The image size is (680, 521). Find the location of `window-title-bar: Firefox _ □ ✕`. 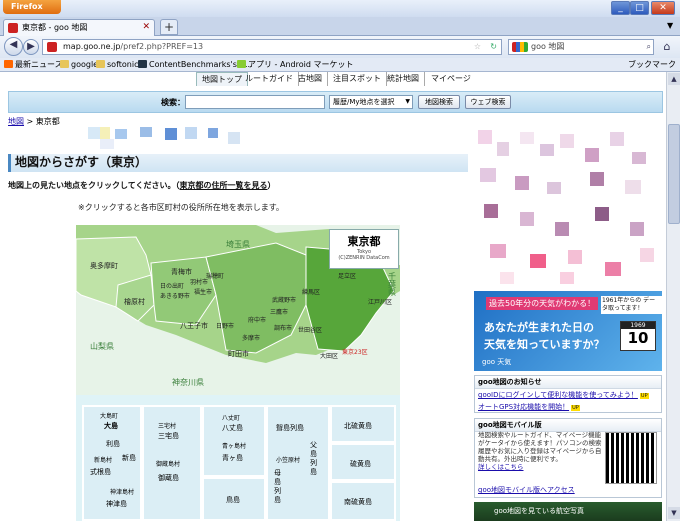

window-title-bar: Firefox _ □ ✕ is located at coordinates (340, 8).